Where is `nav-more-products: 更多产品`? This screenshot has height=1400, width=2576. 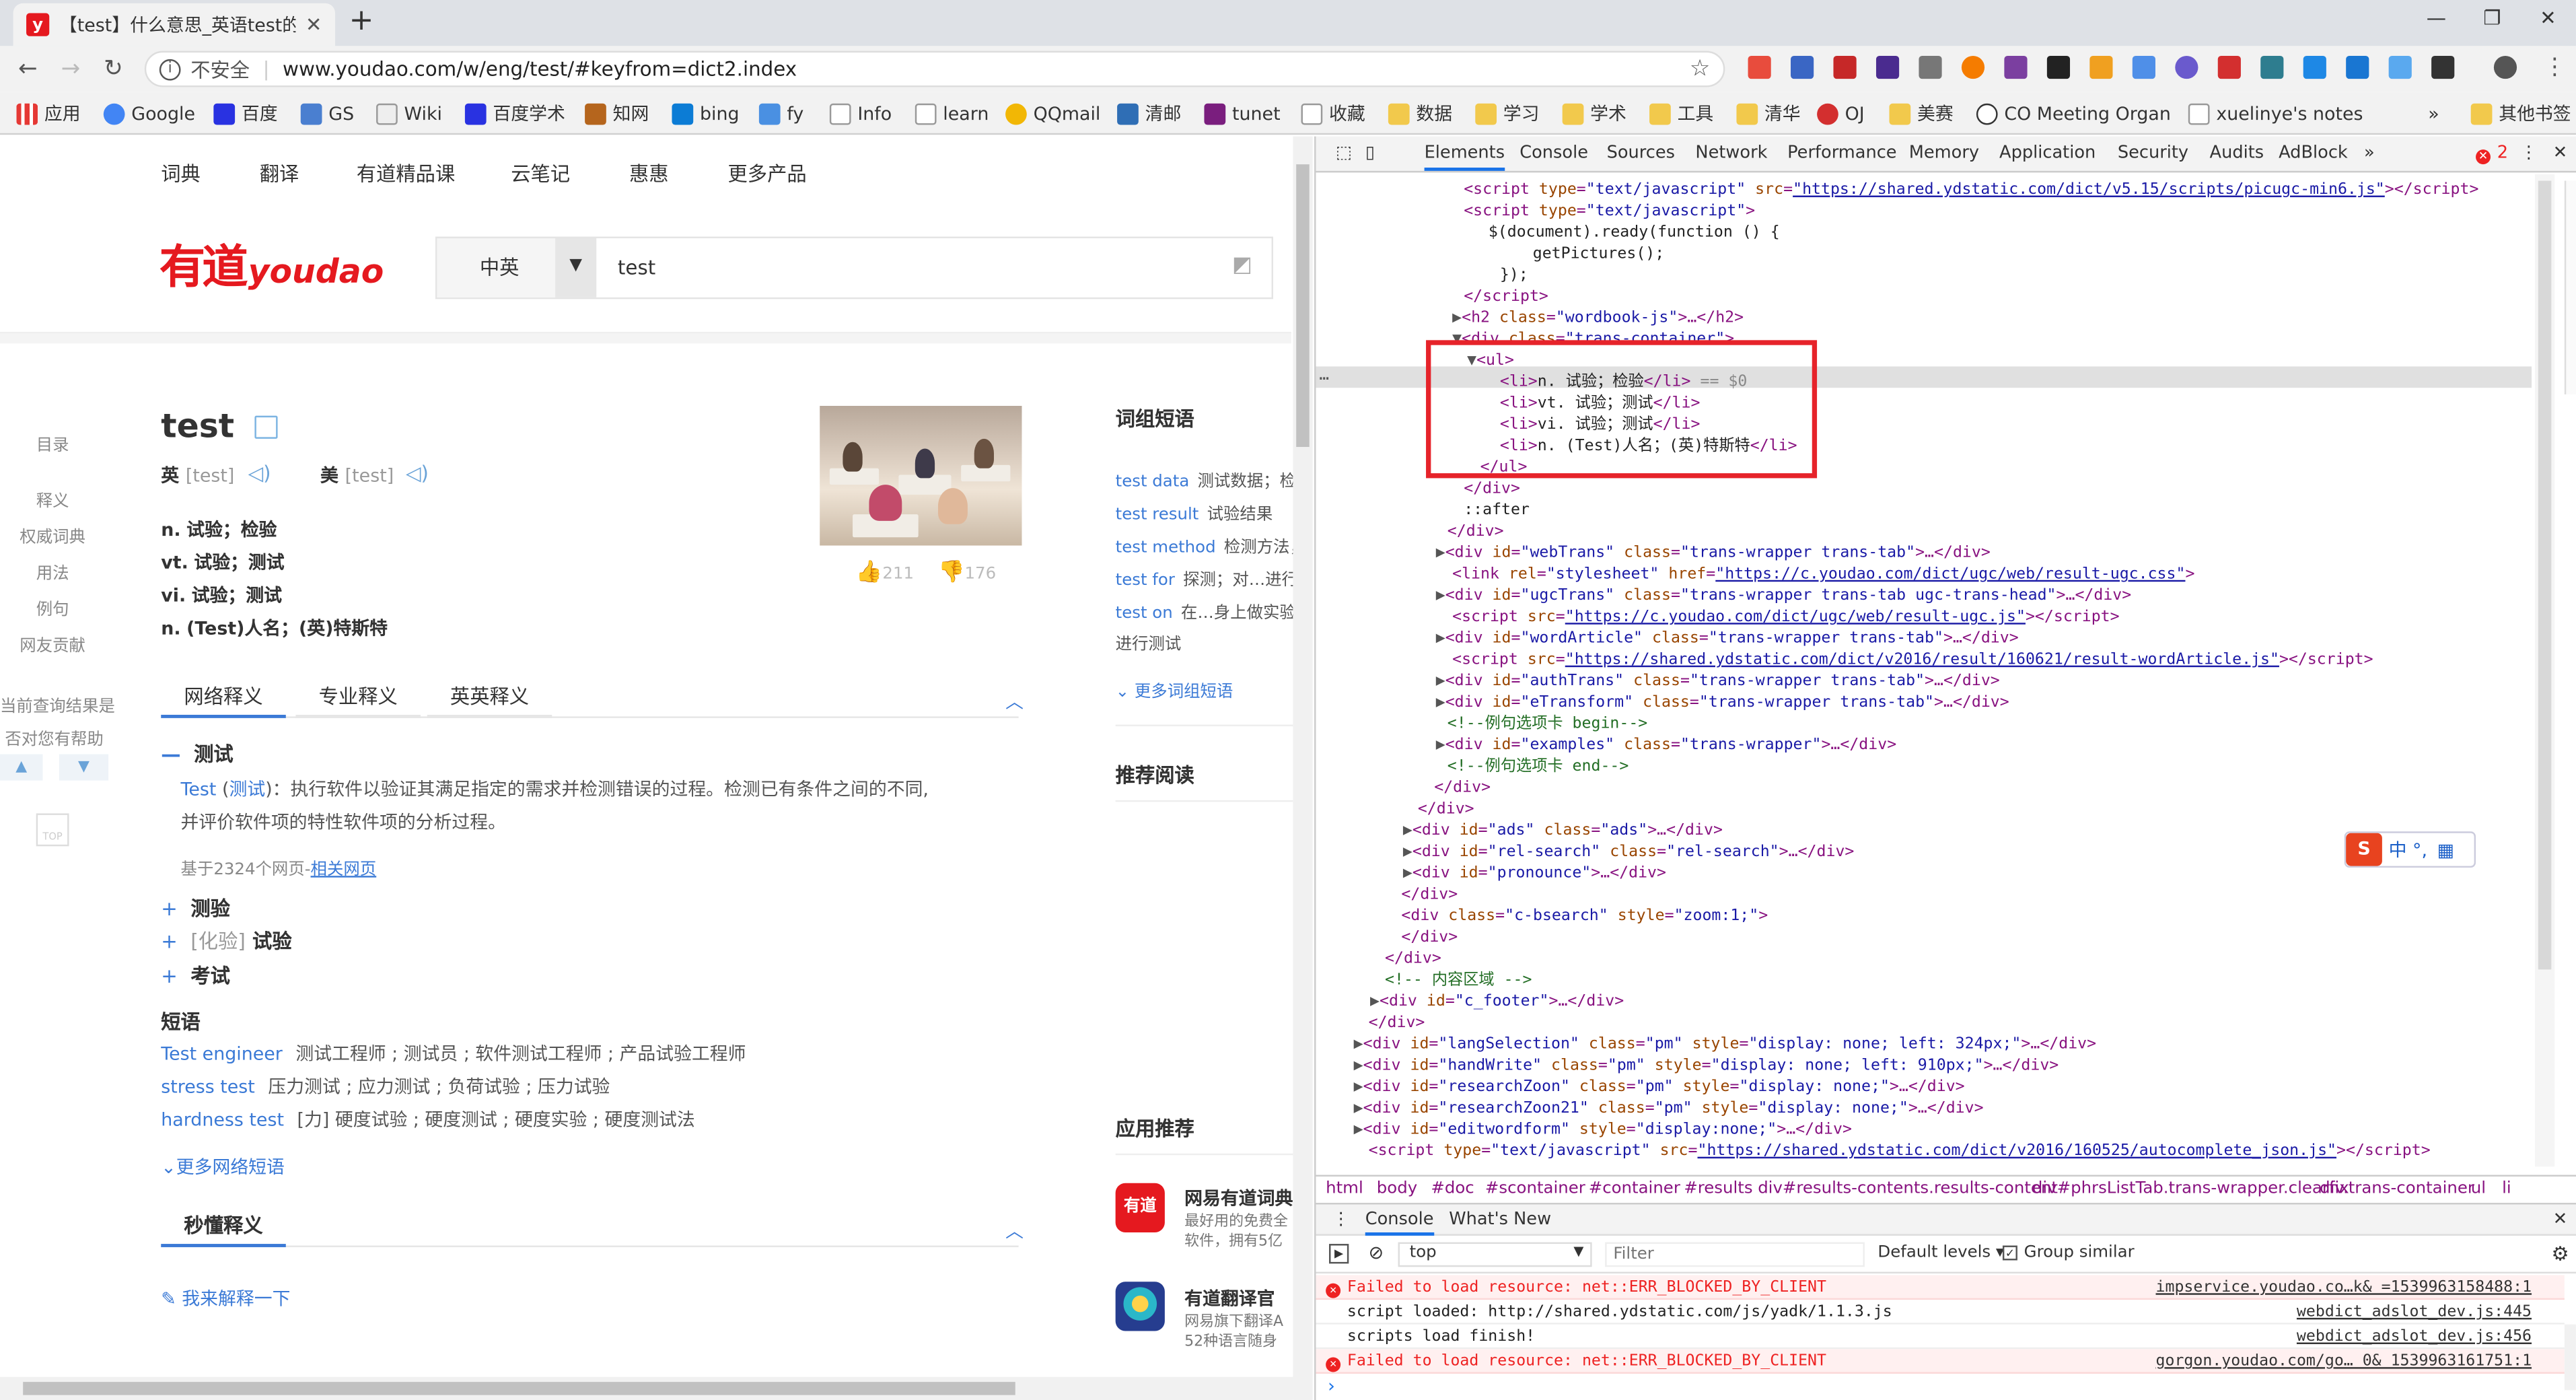 nav-more-products: 更多产品 is located at coordinates (766, 174).